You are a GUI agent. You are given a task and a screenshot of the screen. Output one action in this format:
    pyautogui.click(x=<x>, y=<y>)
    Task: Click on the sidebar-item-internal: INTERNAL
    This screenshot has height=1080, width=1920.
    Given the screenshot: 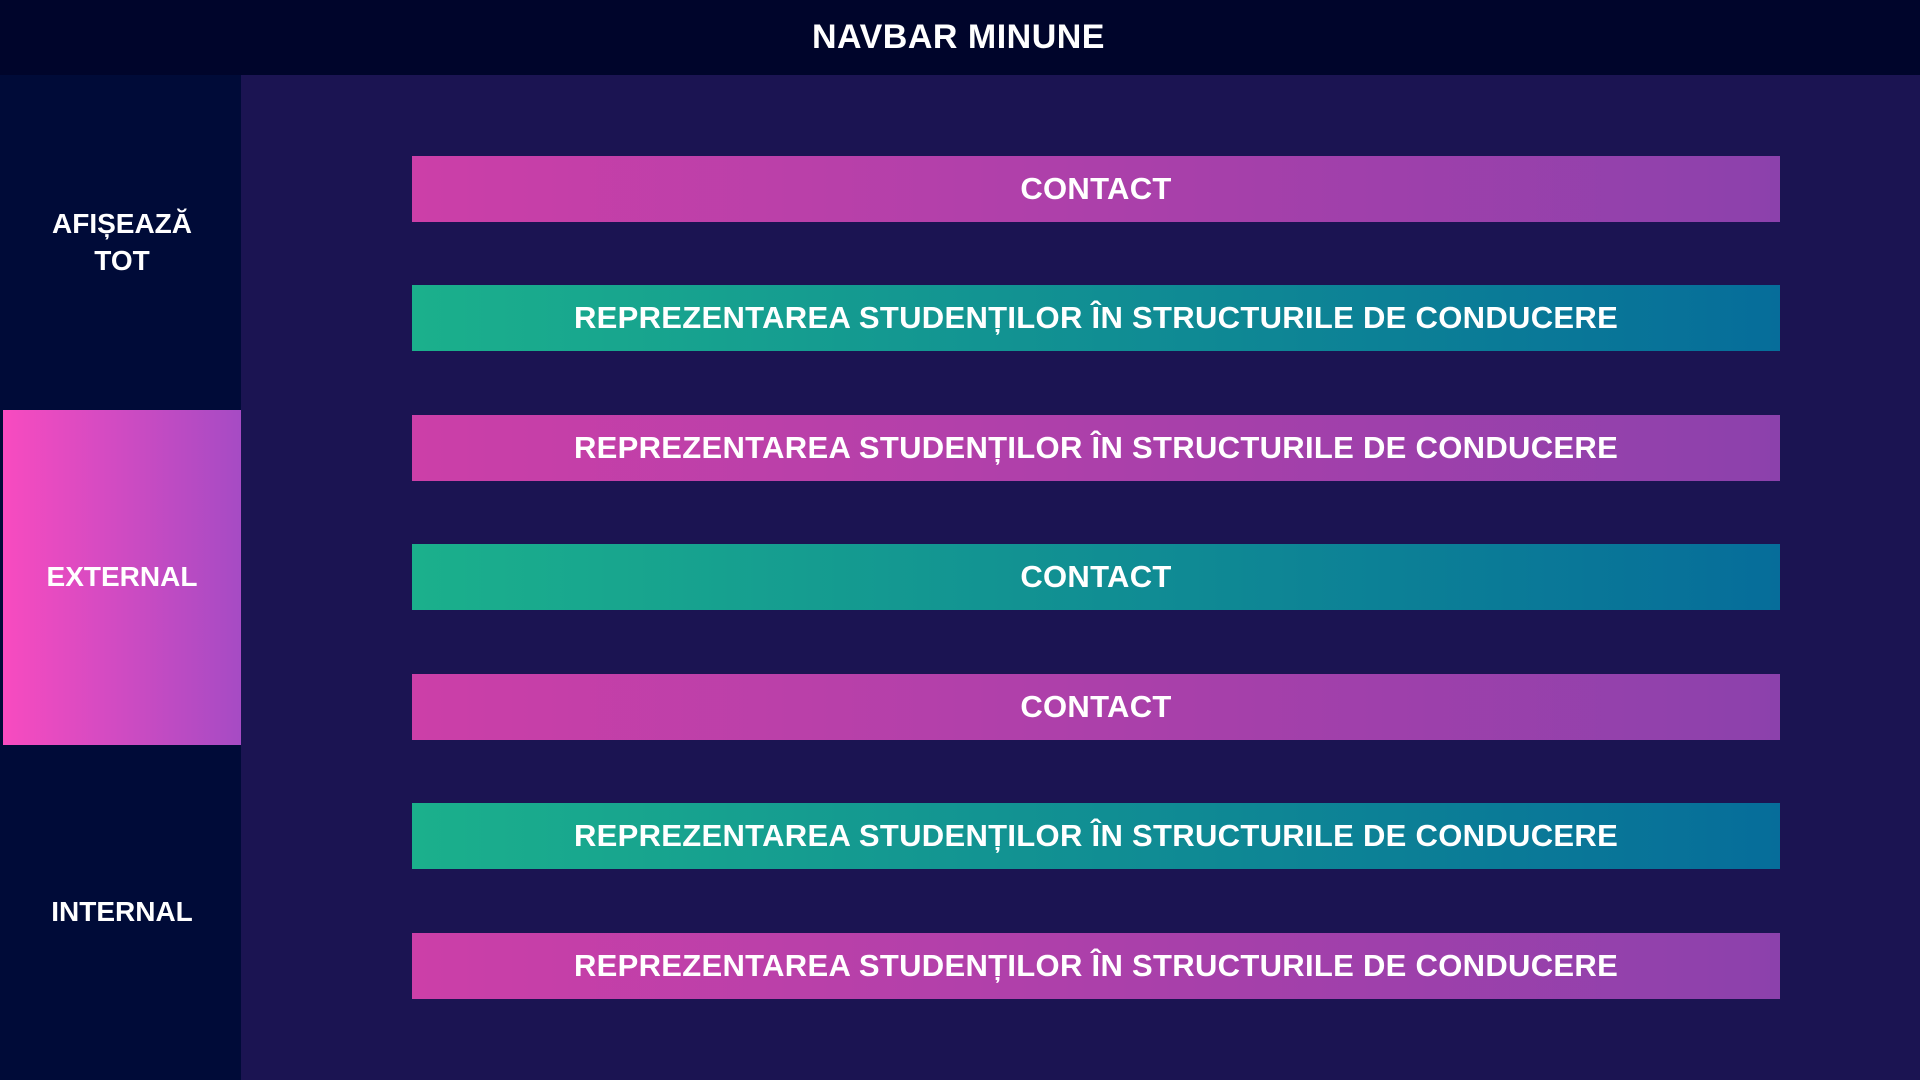 What is the action you would take?
    pyautogui.click(x=122, y=912)
    